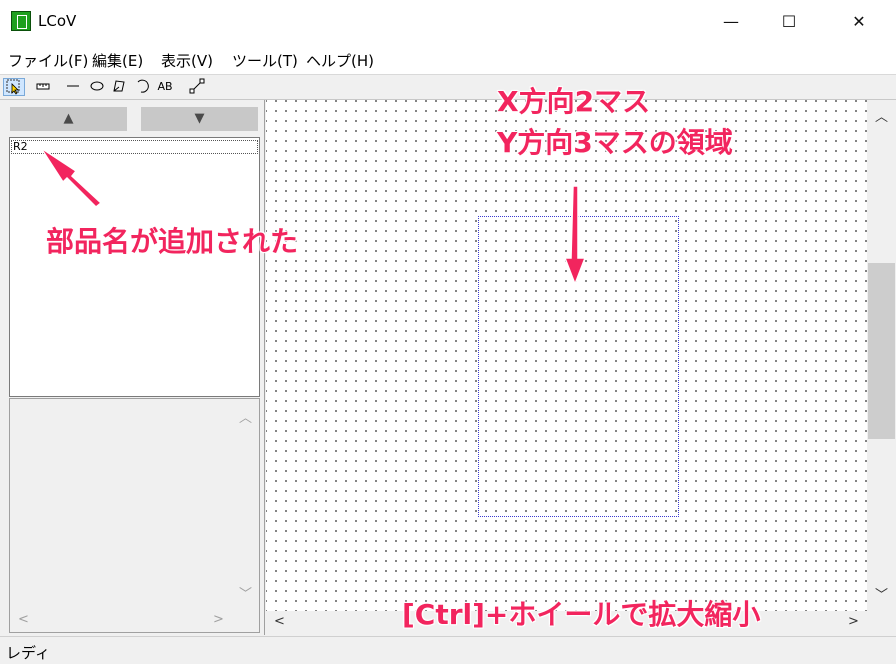 The width and height of the screenshot is (896, 664). What do you see at coordinates (21, 21) in the screenshot?
I see `app-icon` at bounding box center [21, 21].